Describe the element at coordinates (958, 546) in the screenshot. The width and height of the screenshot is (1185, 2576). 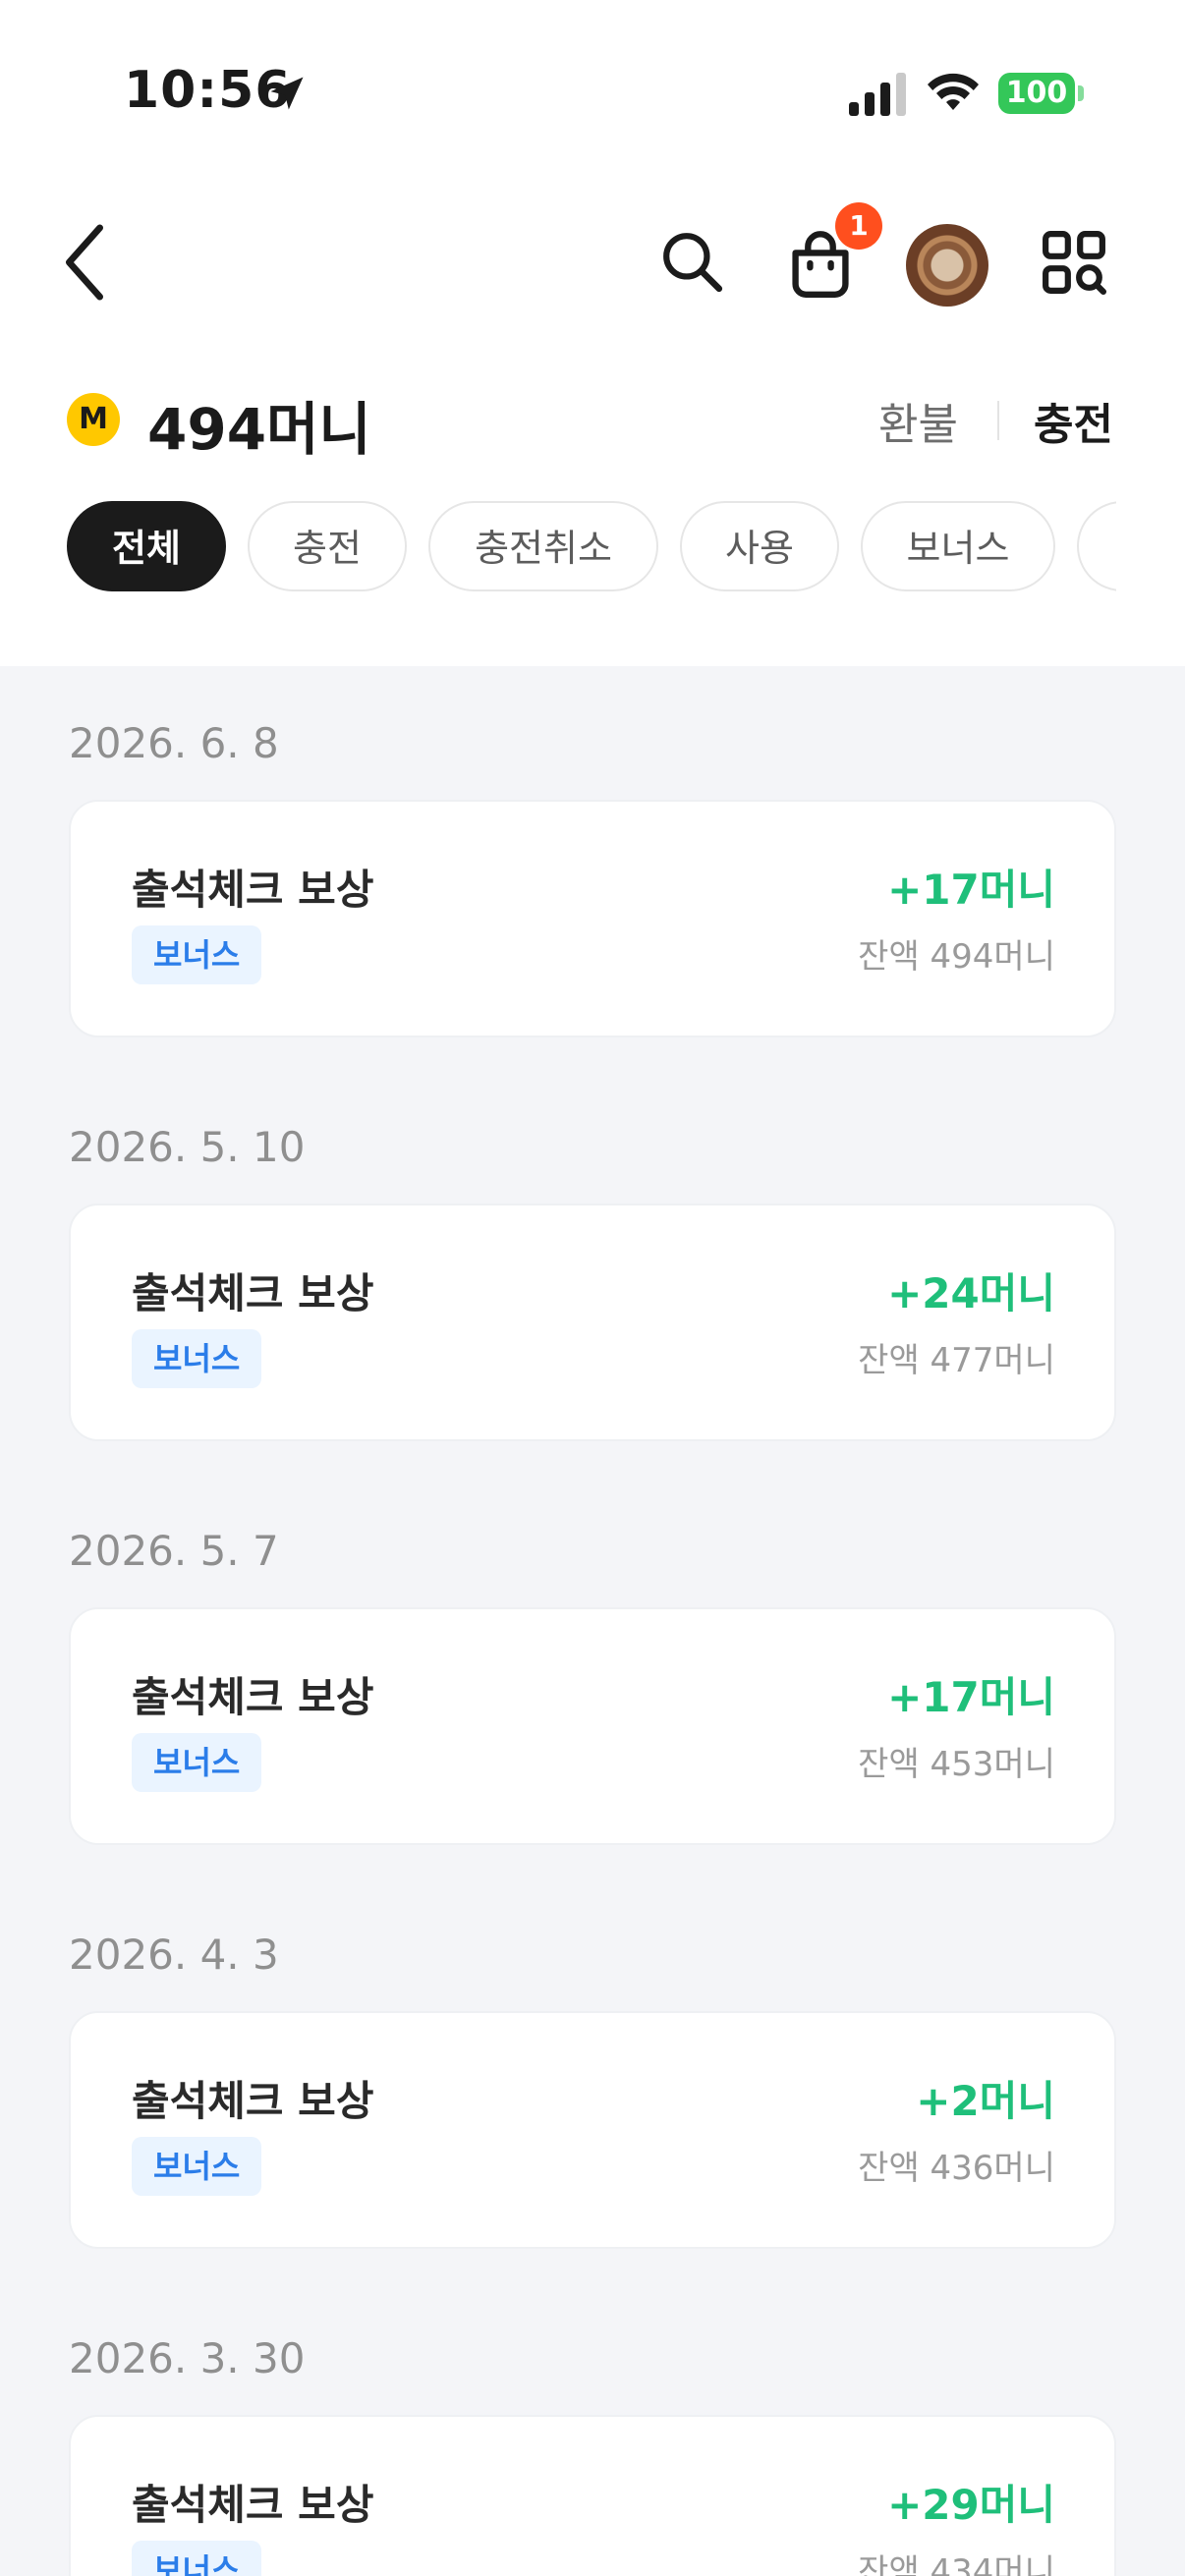
I see `filter-chip-bonus: 보너스` at that location.